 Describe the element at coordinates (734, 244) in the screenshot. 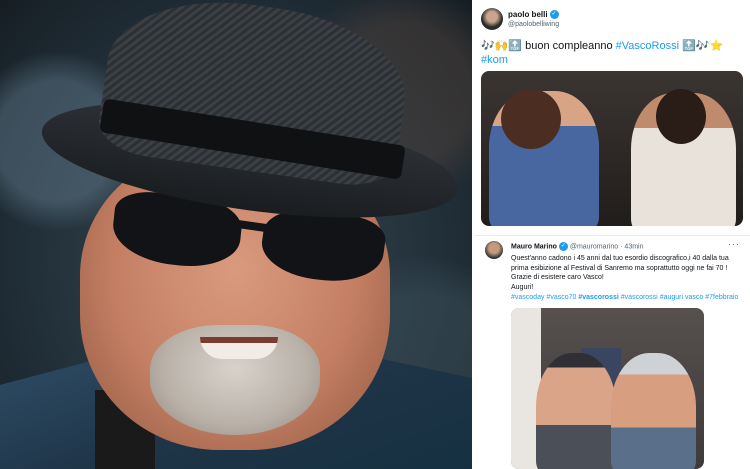

I see `more-options-icon: ···` at that location.